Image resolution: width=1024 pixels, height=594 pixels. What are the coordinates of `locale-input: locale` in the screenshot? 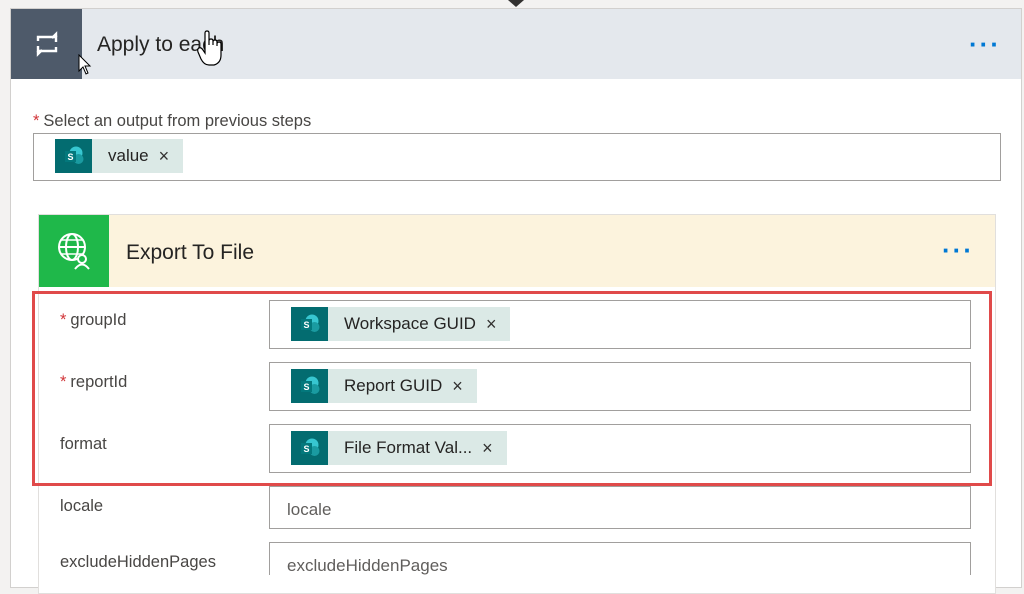 It's located at (620, 507).